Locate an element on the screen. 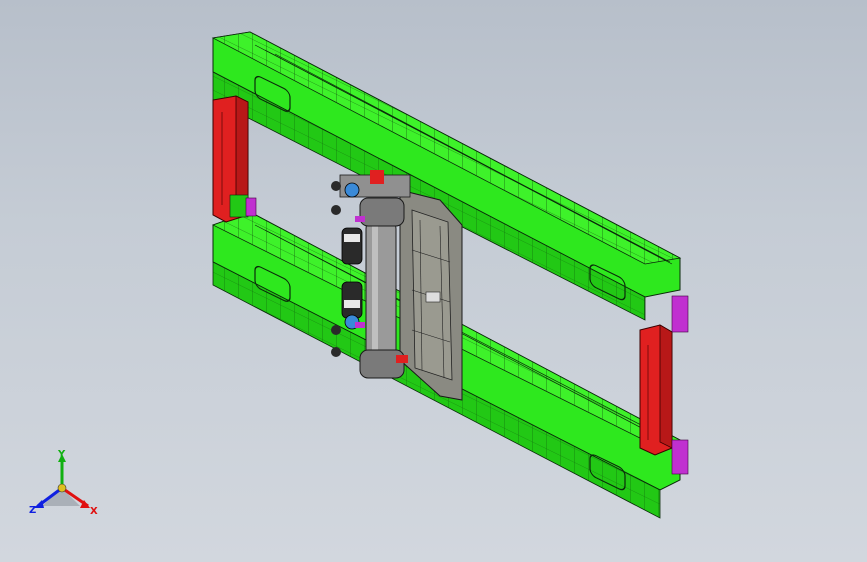 This screenshot has width=867, height=562. carriage-plate is located at coordinates (431, 295).